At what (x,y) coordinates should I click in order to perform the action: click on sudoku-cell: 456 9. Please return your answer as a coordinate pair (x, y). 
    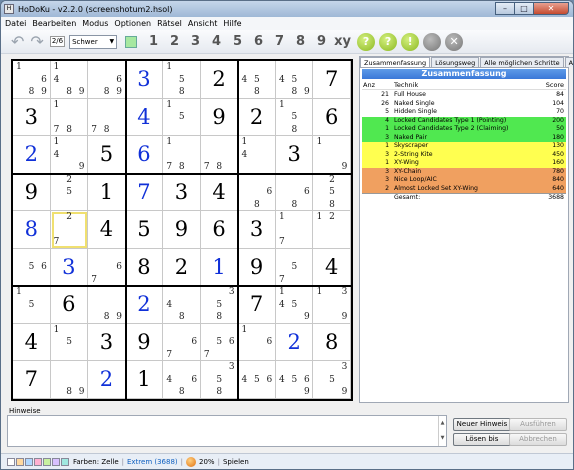
    Looking at the image, I should click on (294, 380).